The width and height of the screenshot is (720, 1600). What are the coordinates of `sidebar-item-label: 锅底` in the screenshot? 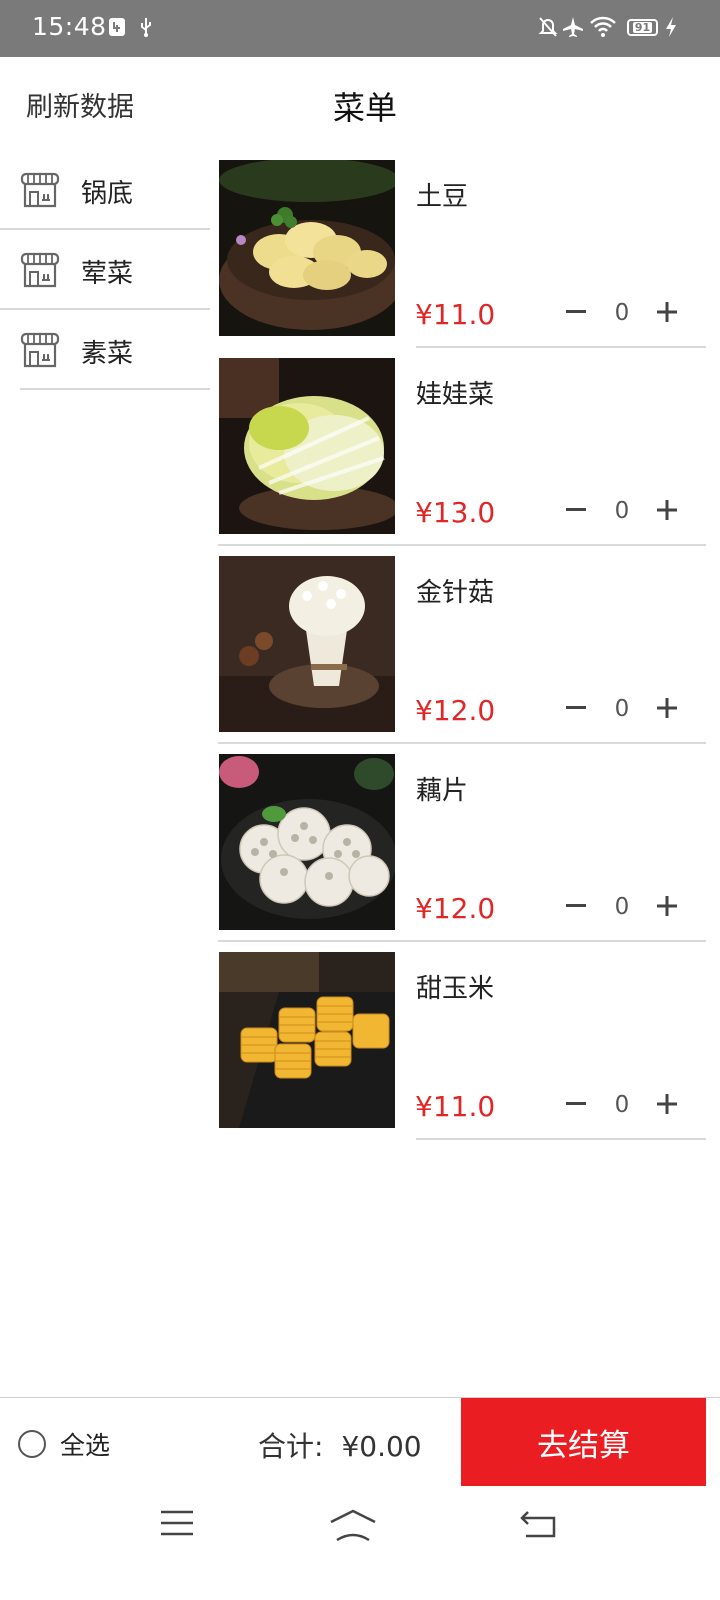 It's located at (107, 194).